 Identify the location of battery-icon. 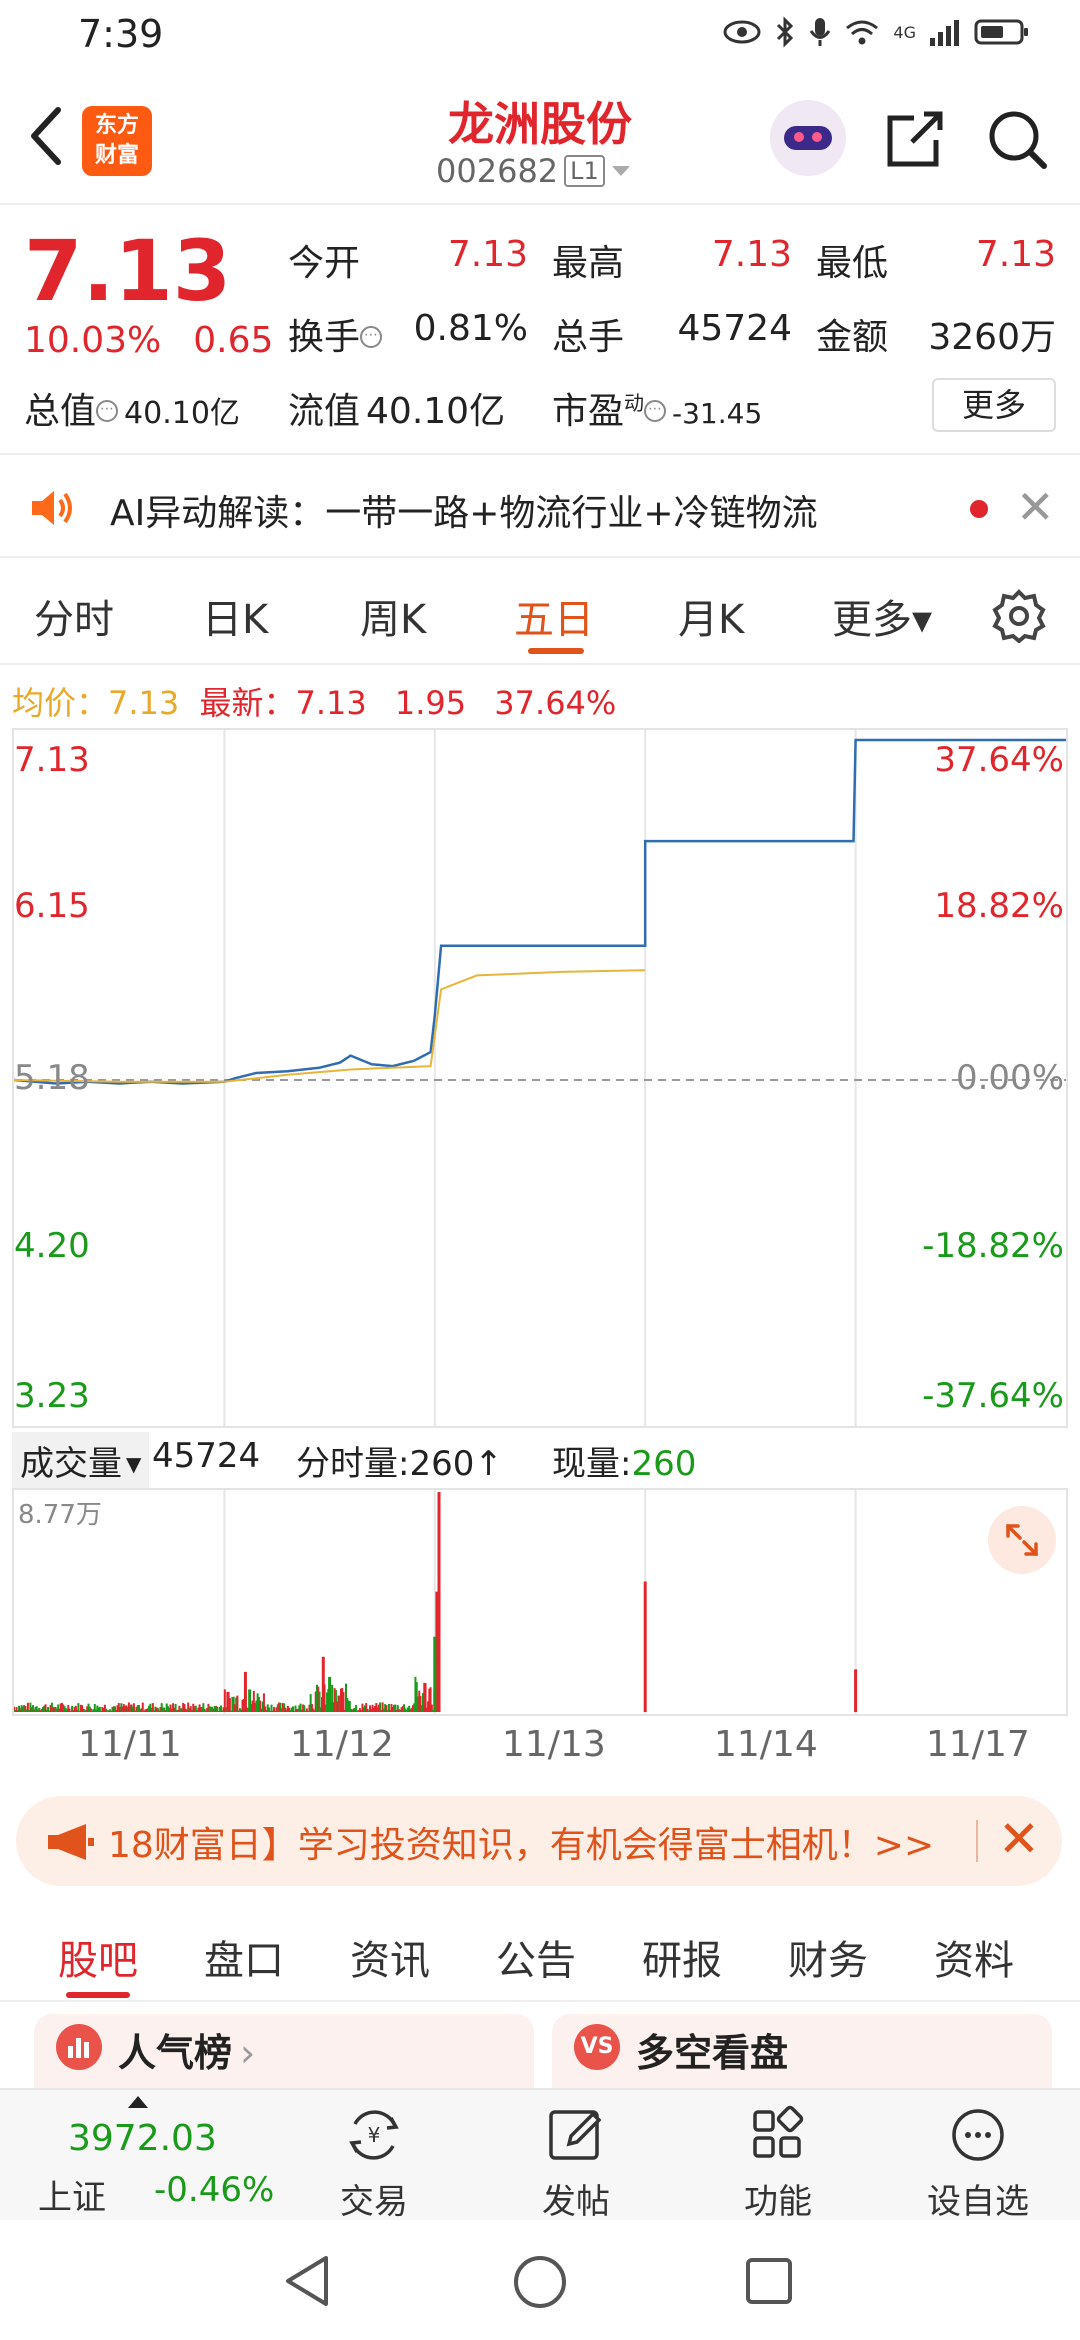
(1001, 32).